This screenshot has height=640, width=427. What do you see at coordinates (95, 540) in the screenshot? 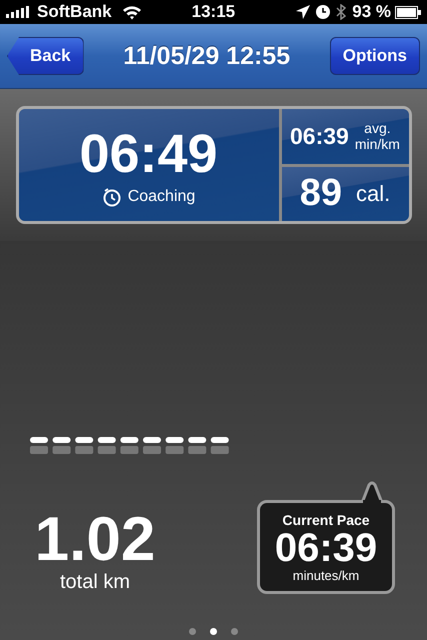
I see `distance-value: 1.02` at bounding box center [95, 540].